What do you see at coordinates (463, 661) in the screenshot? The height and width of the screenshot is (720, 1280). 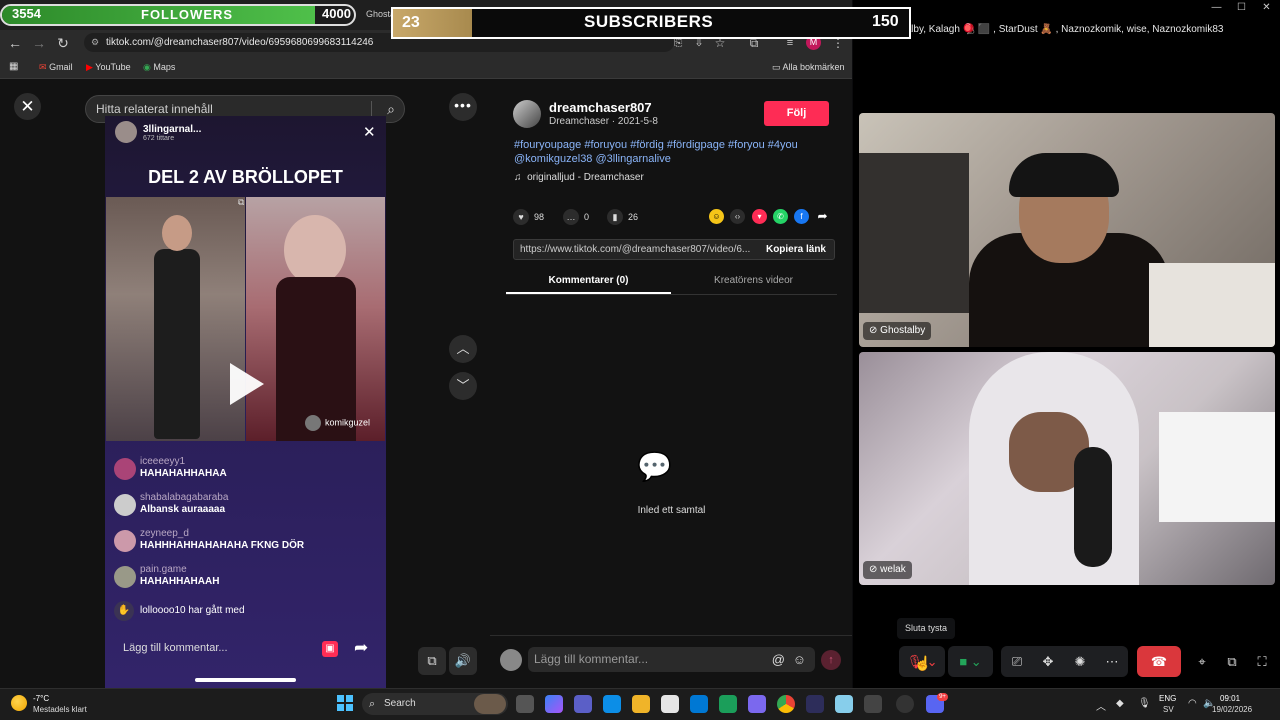 I see `volume-icon: 🔊` at bounding box center [463, 661].